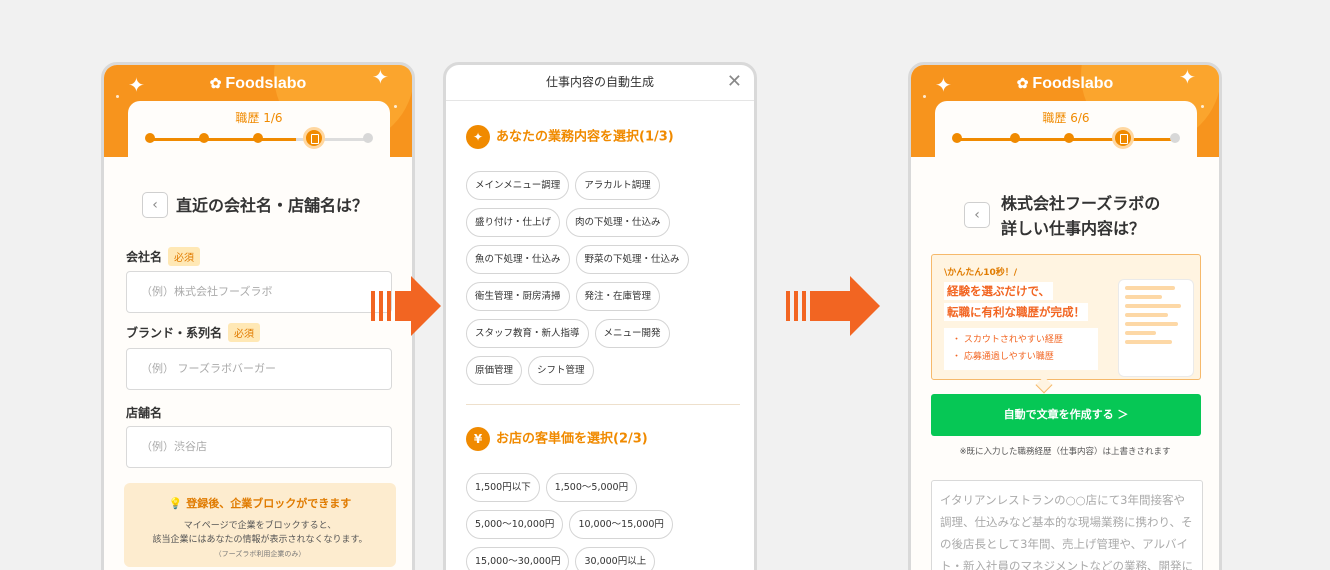 Image resolution: width=1330 pixels, height=570 pixels. Describe the element at coordinates (174, 333) in the screenshot. I see `label-text: ブランド・系列名` at that location.